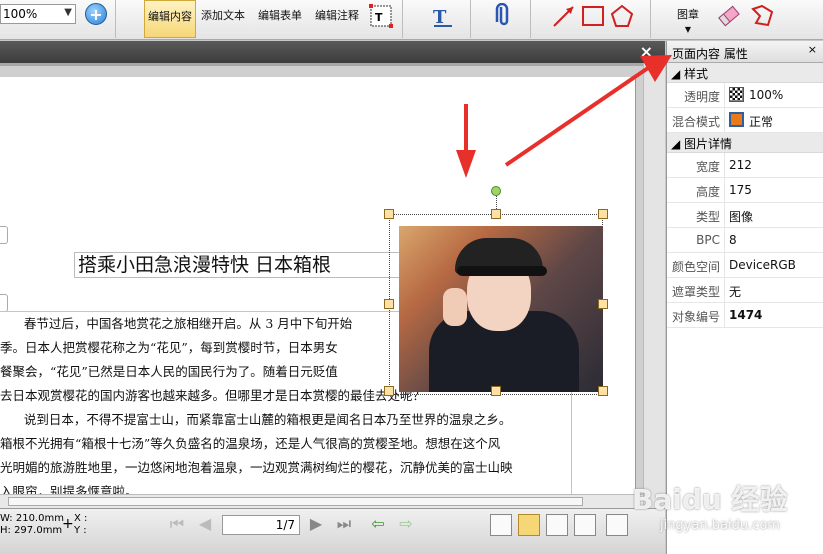 This screenshot has width=823, height=554. I want to click on back-view-icon: ⇦, so click(378, 525).